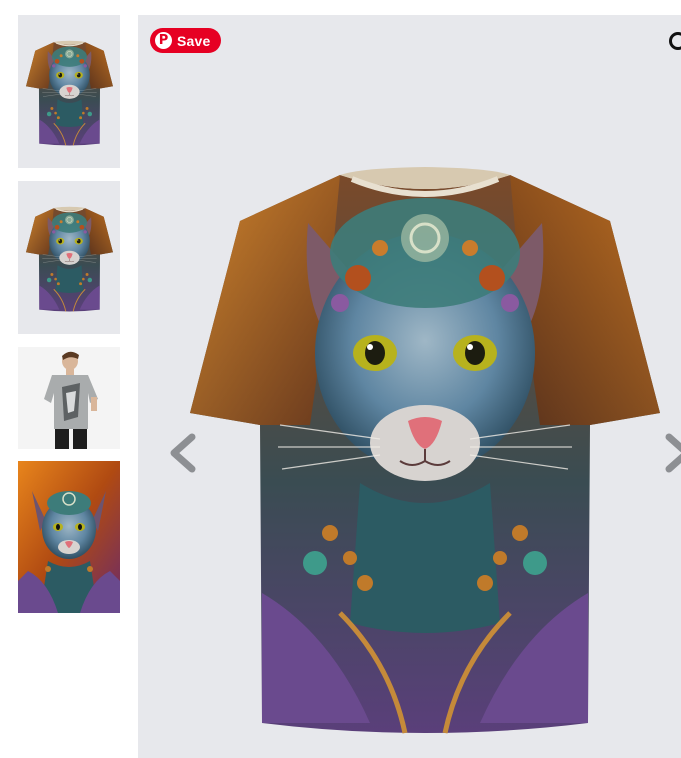 This screenshot has width=681, height=758. Describe the element at coordinates (194, 40) in the screenshot. I see `pinterest-save-label: Save` at that location.